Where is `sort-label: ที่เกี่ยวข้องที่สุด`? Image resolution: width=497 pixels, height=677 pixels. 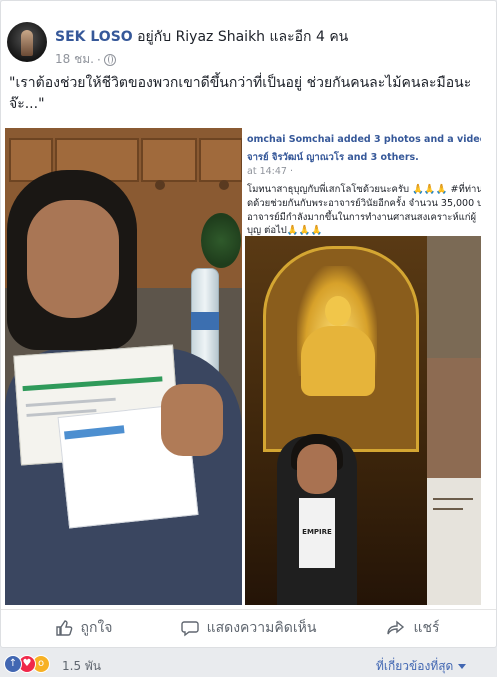 sort-label: ที่เกี่ยวข้องที่สุด is located at coordinates (415, 666).